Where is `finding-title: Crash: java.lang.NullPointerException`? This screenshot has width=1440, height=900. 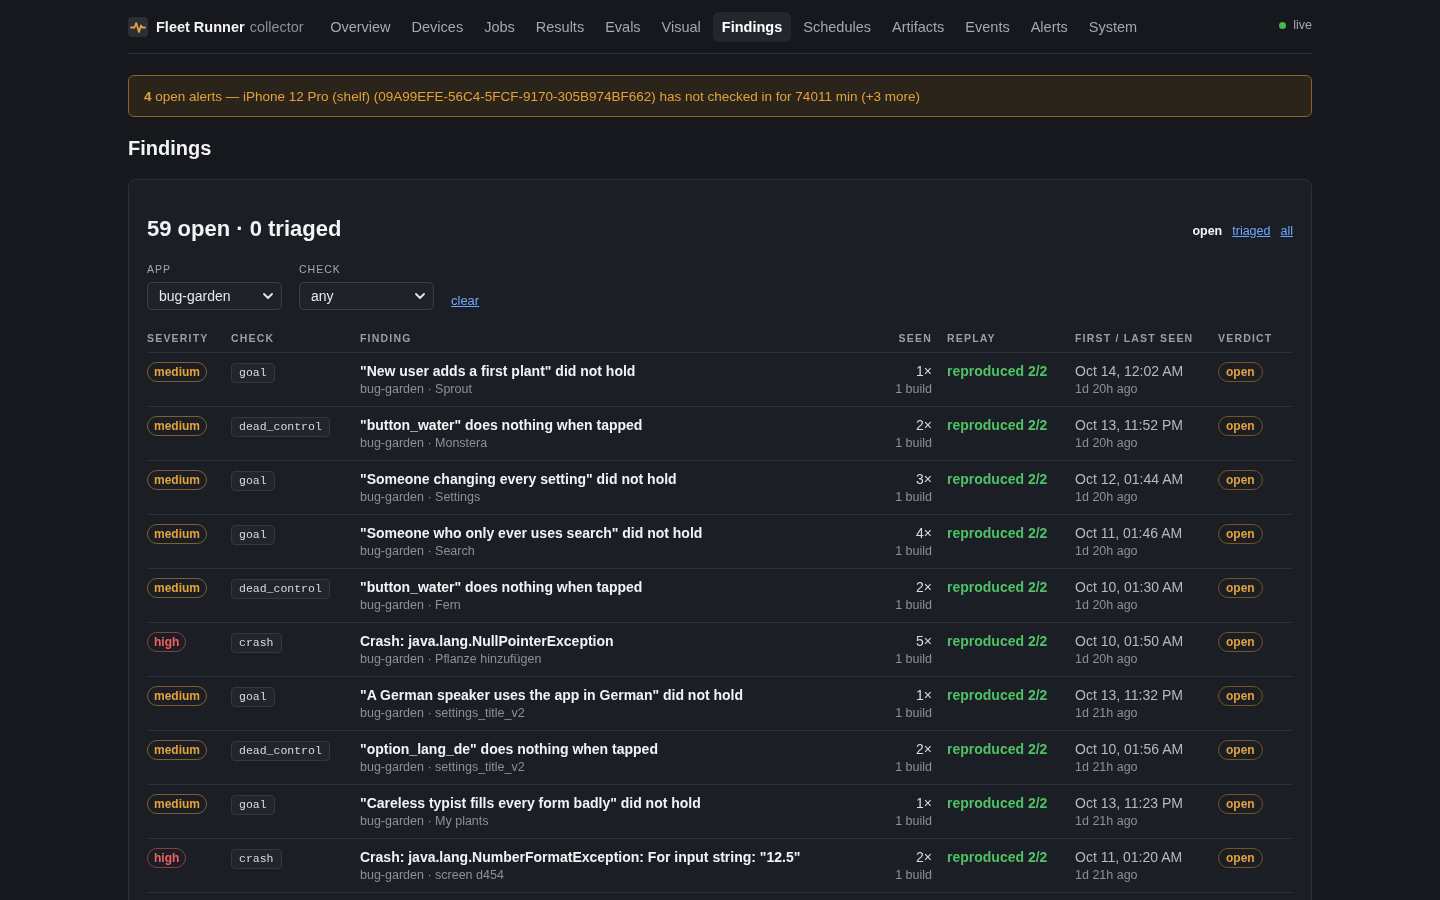
finding-title: Crash: java.lang.NullPointerException is located at coordinates (612, 641).